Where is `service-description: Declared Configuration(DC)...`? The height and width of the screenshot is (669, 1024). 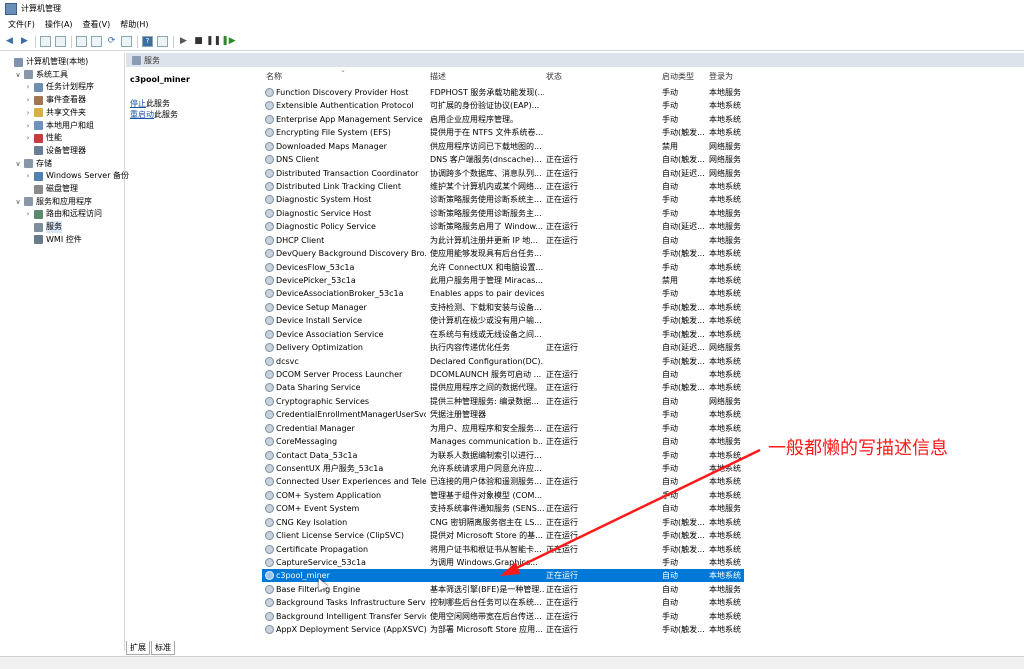
service-description: Declared Configuration(DC)... is located at coordinates (487, 361).